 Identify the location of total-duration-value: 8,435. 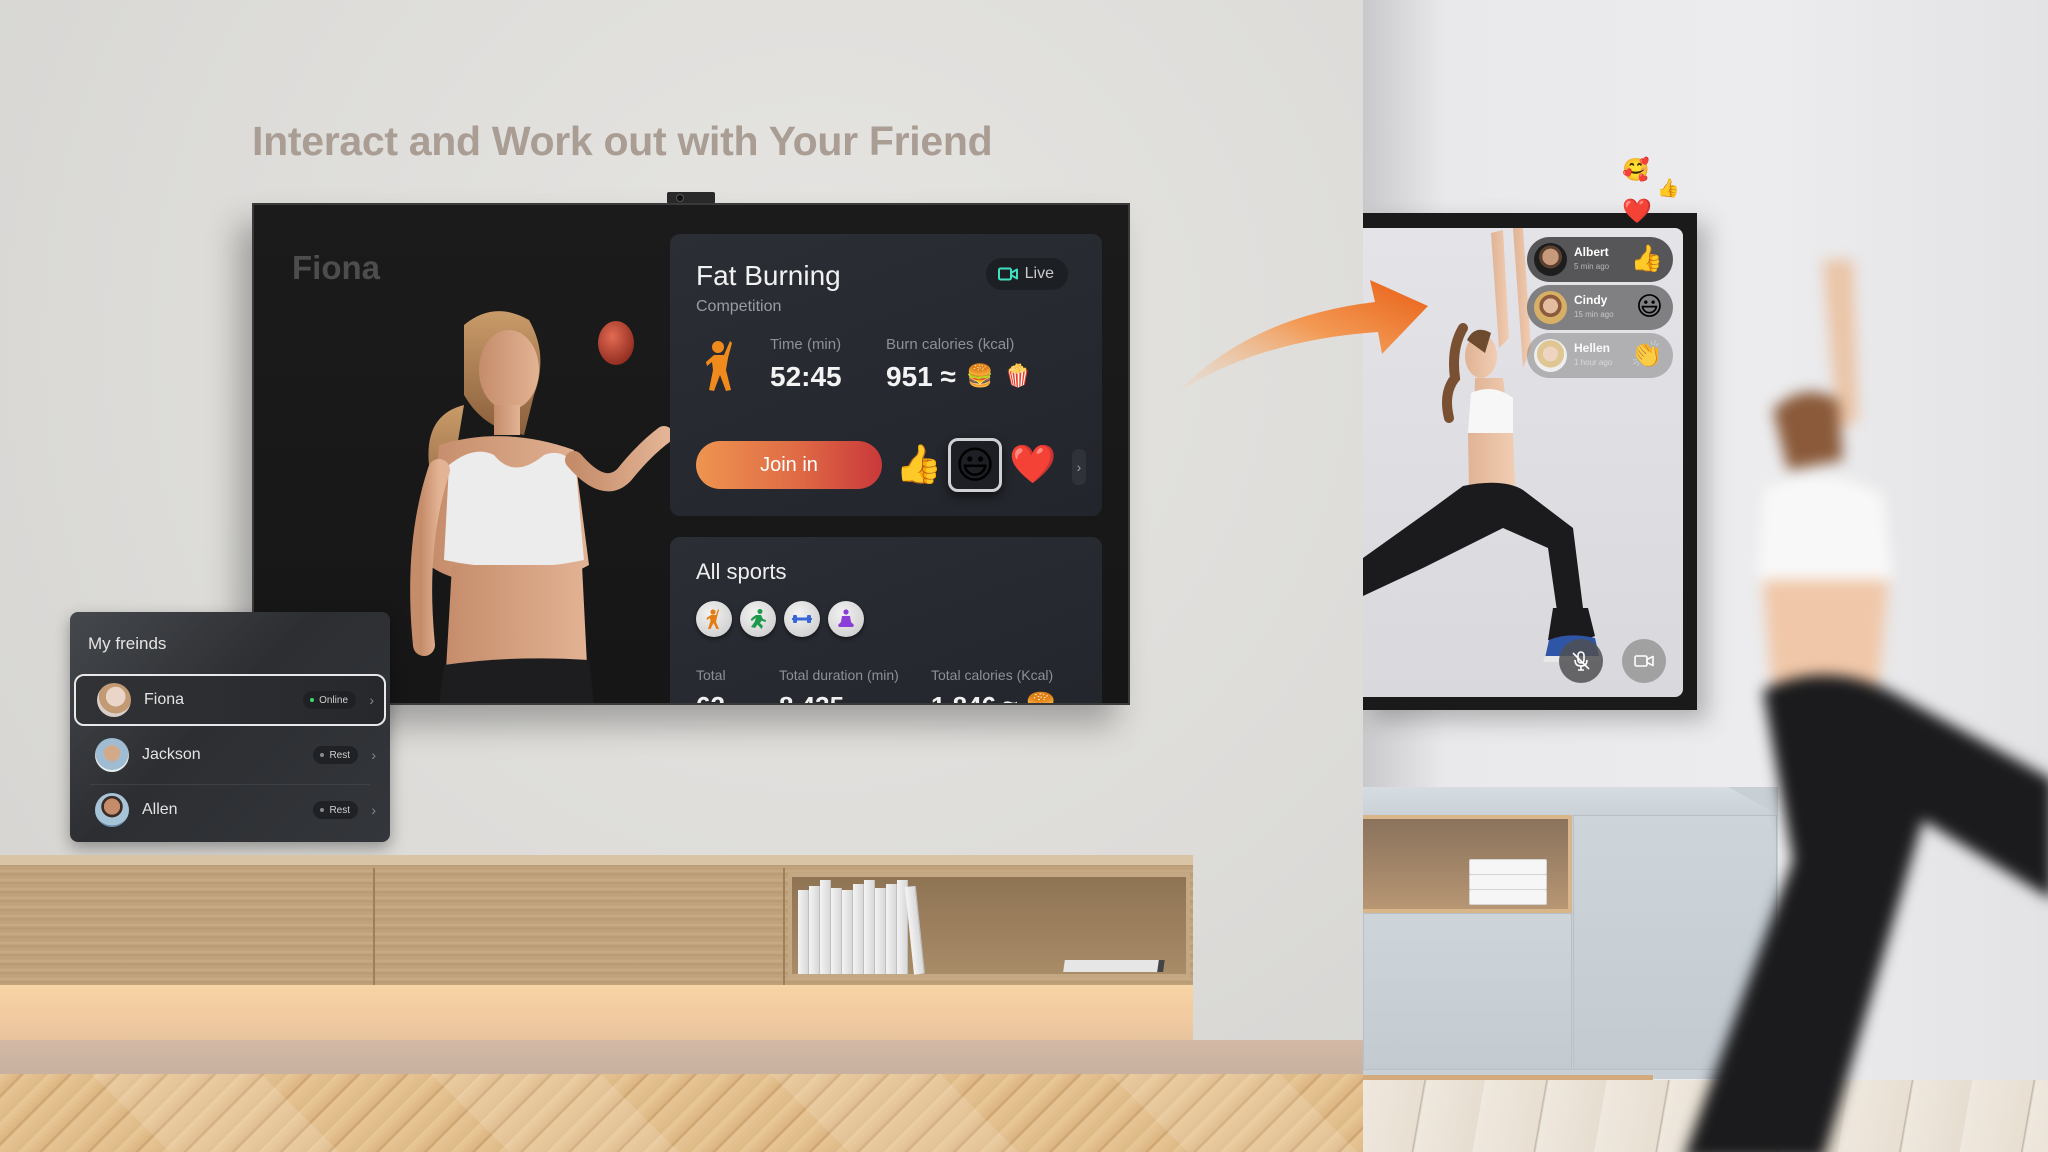
(811, 697).